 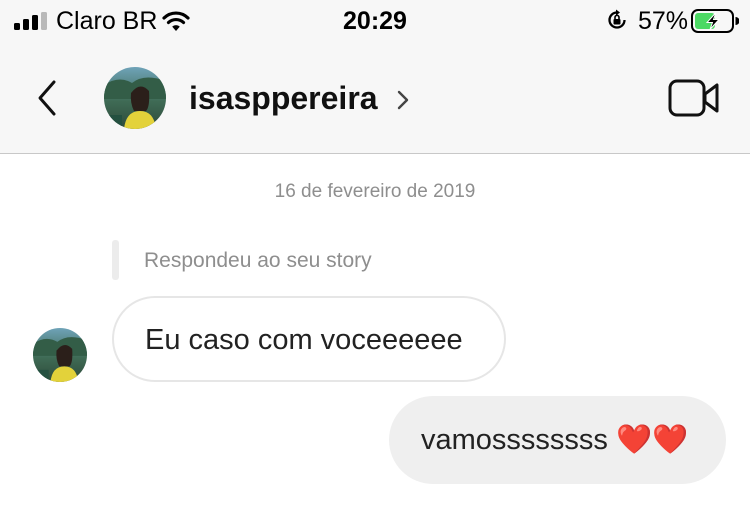 What do you see at coordinates (304, 340) in the screenshot?
I see `message-text: Eu caso com voceeeeee` at bounding box center [304, 340].